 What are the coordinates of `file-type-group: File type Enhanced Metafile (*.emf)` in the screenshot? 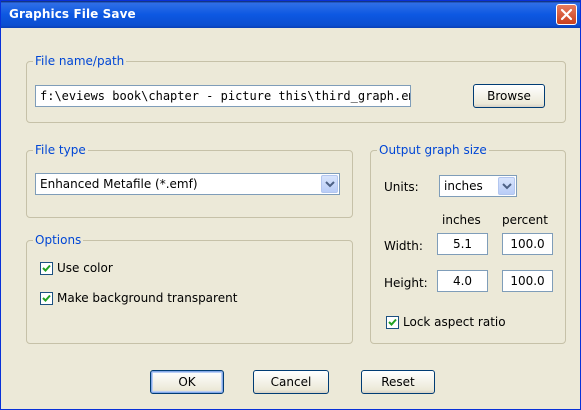 It's located at (189, 180).